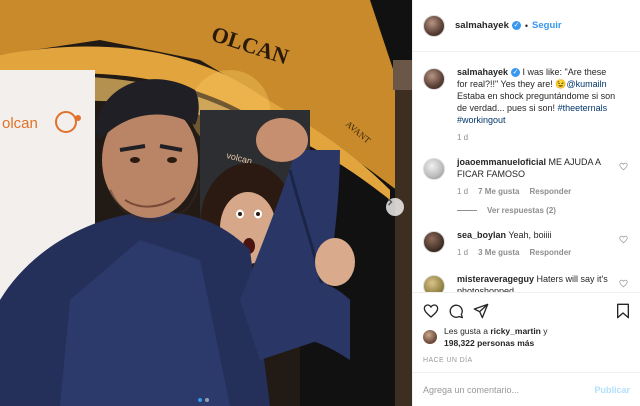  I want to click on poster-text: olcan, so click(20, 123).